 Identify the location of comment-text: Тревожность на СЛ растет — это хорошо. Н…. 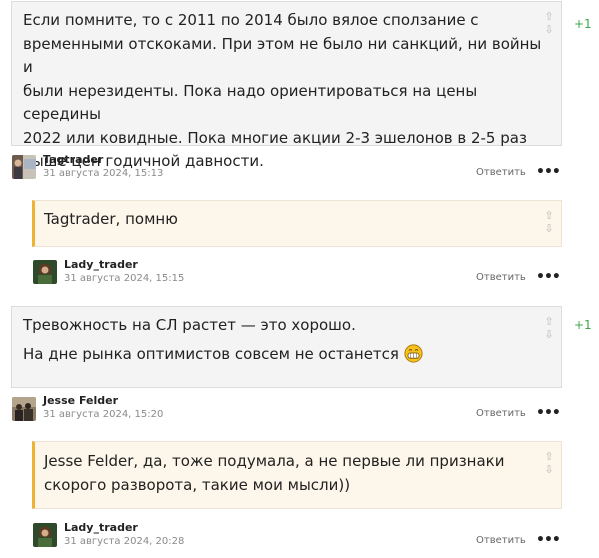
(283, 340).